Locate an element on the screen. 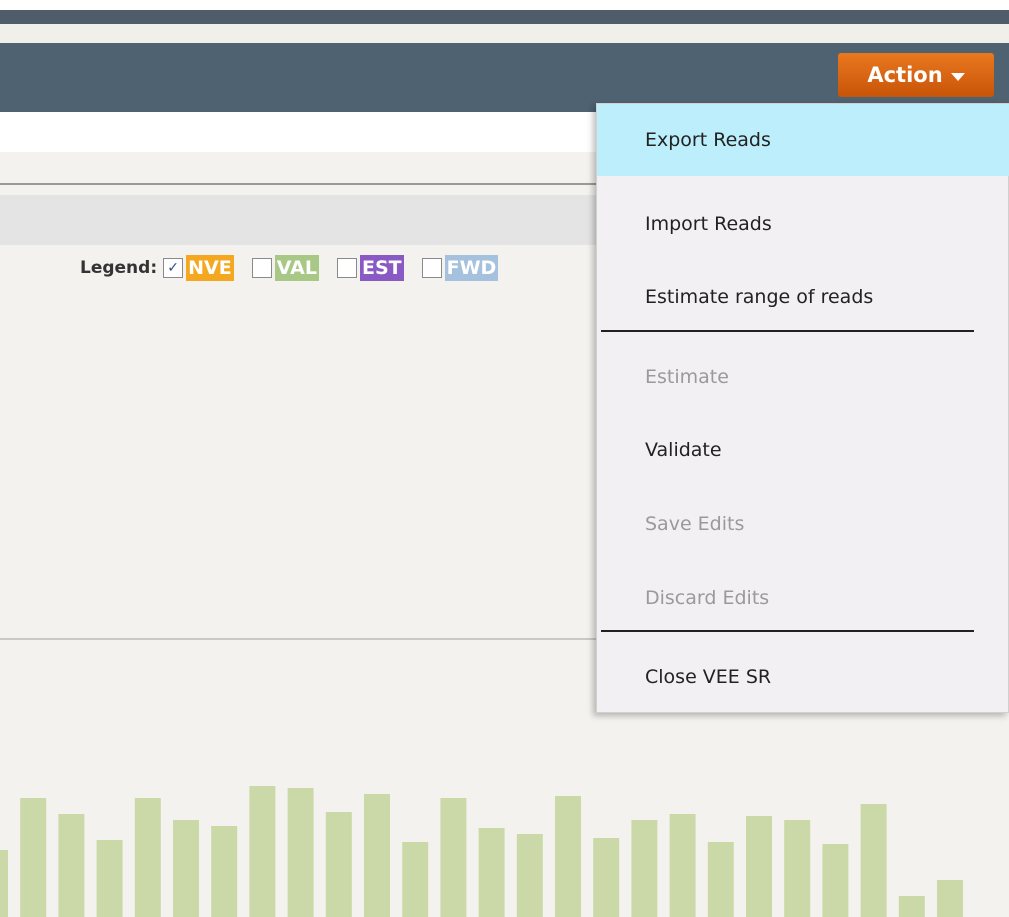 This screenshot has height=917, width=1009. legend-tag-fwd: FWD is located at coordinates (471, 268).